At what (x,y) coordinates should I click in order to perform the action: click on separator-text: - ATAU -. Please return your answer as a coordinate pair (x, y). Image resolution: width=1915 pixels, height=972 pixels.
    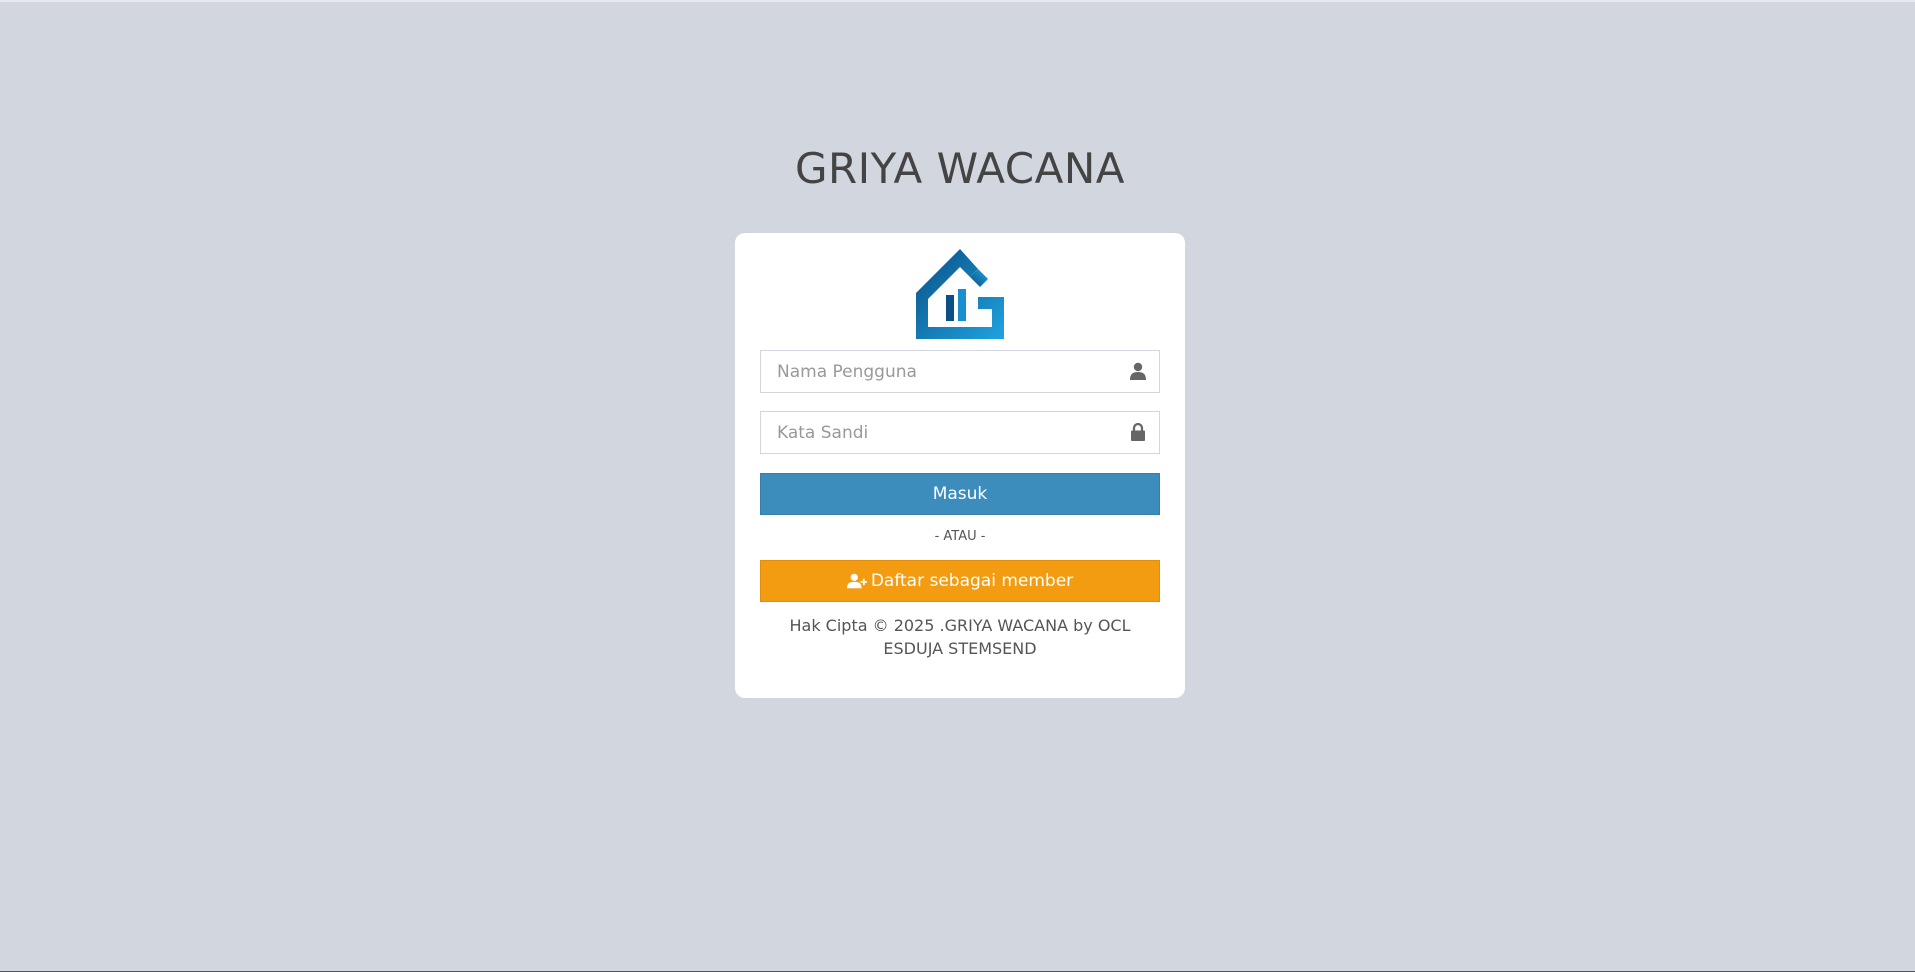
    Looking at the image, I should click on (960, 536).